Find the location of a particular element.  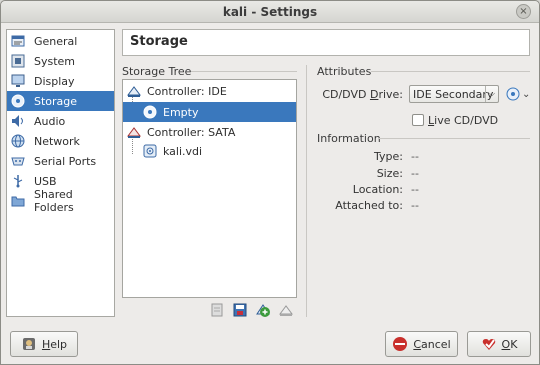

sidebar-item-label: Serial Ports is located at coordinates (65, 161).